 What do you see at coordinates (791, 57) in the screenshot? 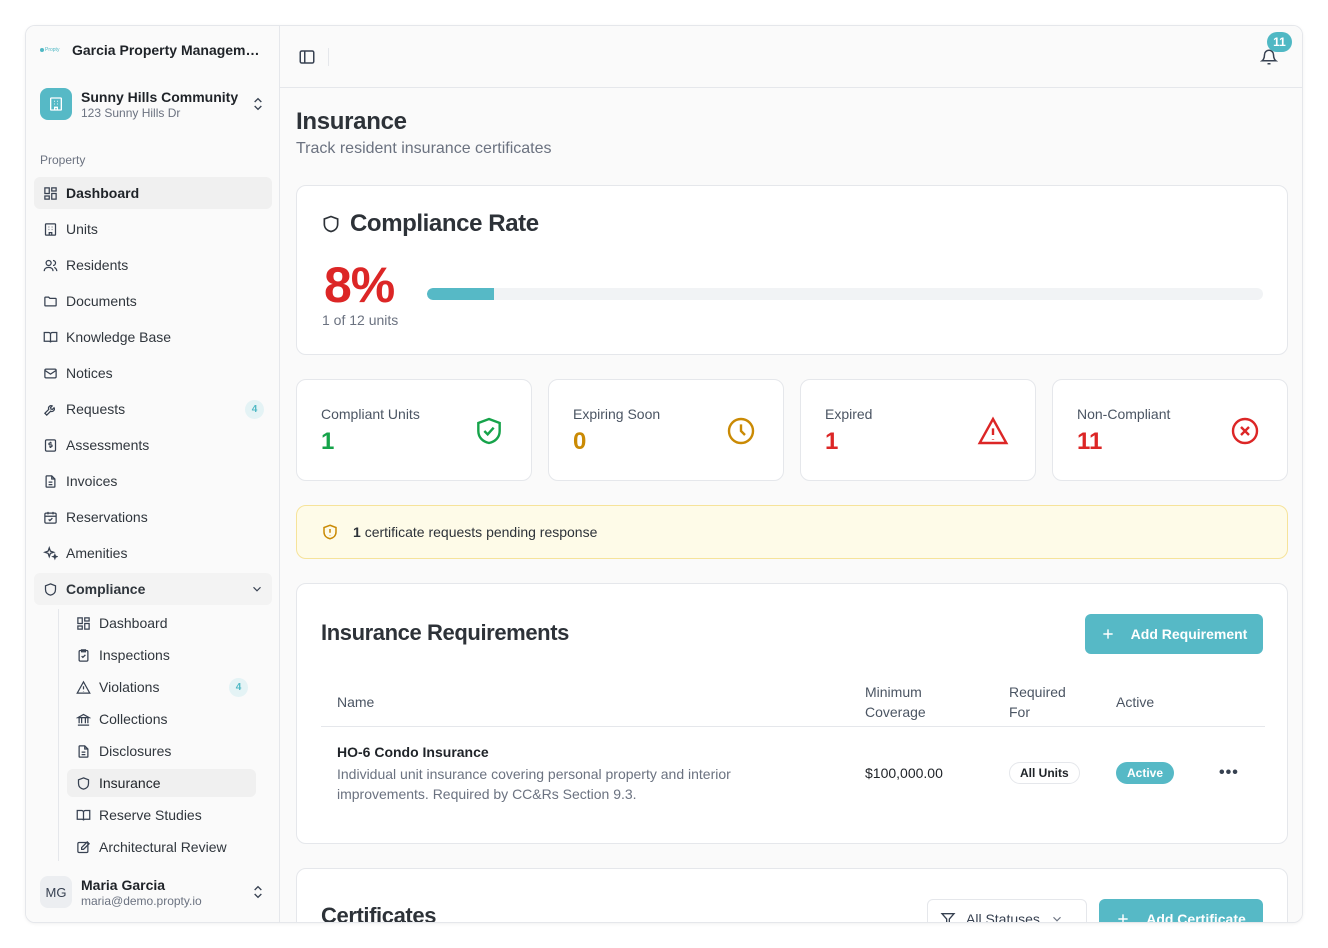
I see `topbar: 11` at bounding box center [791, 57].